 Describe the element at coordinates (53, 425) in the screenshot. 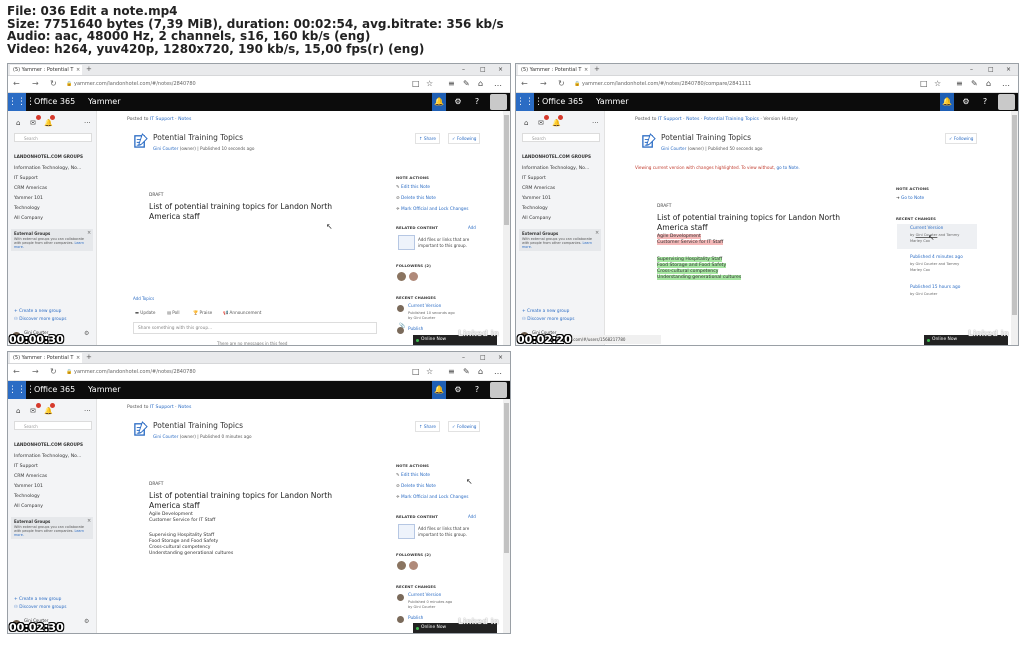

I see `search-input: Search` at that location.